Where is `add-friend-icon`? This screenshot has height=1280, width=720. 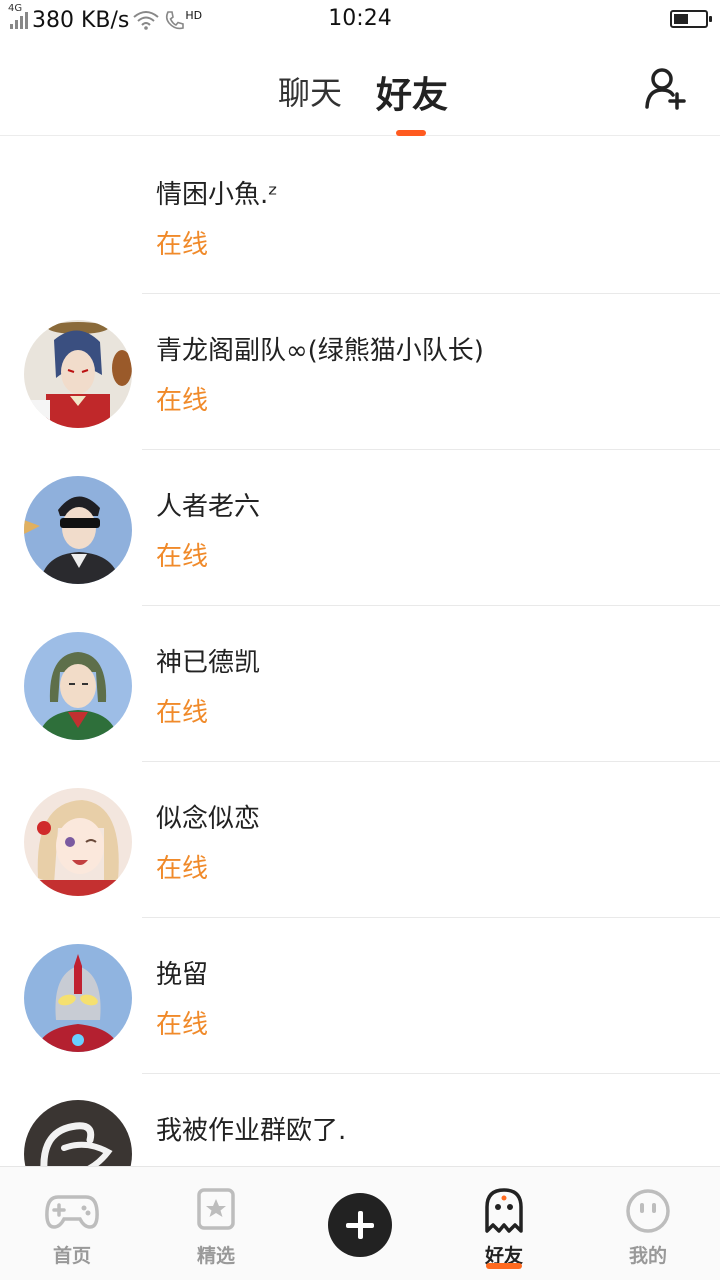 add-friend-icon is located at coordinates (666, 88).